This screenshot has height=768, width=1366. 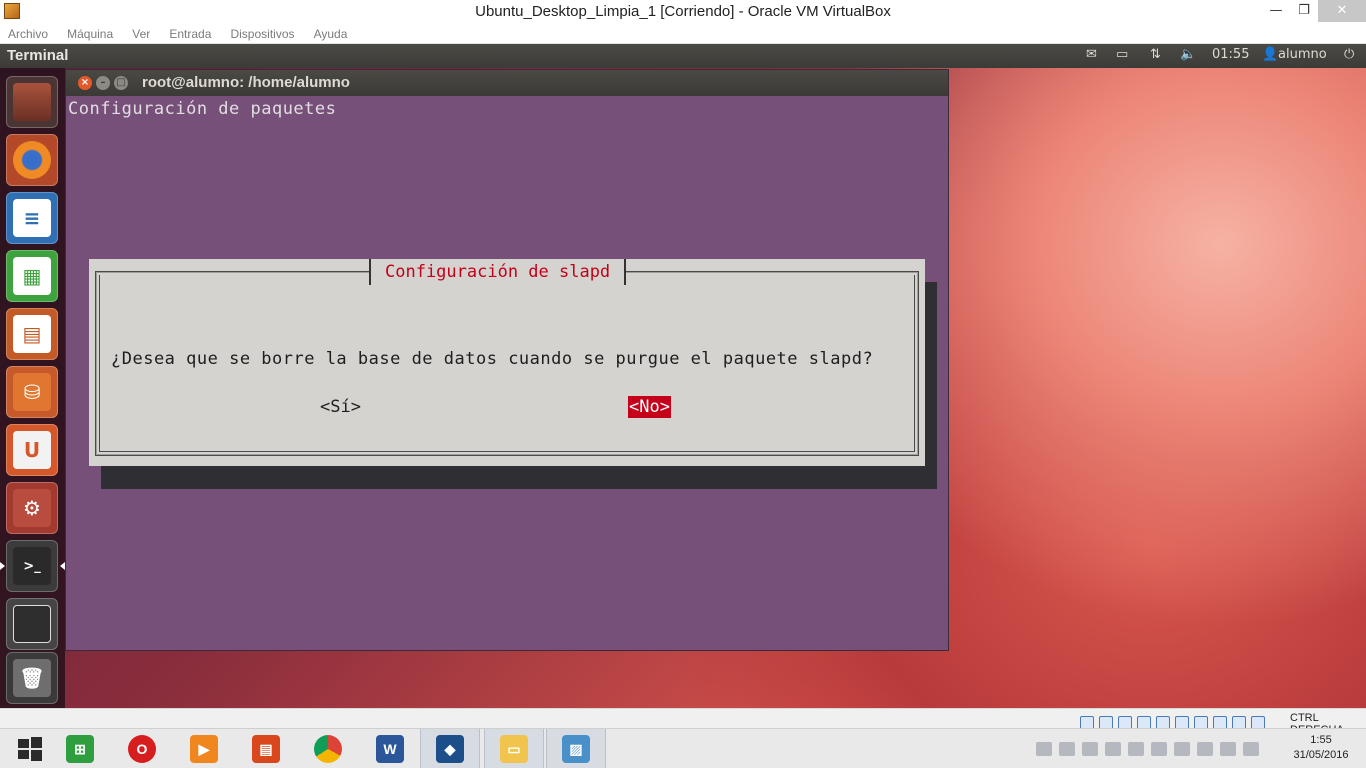 I want to click on windows-tray-icon, so click(x=1090, y=748).